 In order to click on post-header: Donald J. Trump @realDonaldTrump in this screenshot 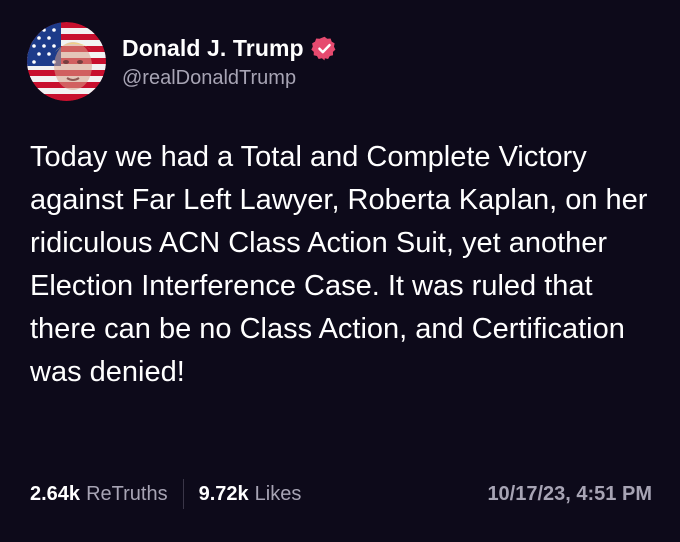, I will do `click(182, 61)`.